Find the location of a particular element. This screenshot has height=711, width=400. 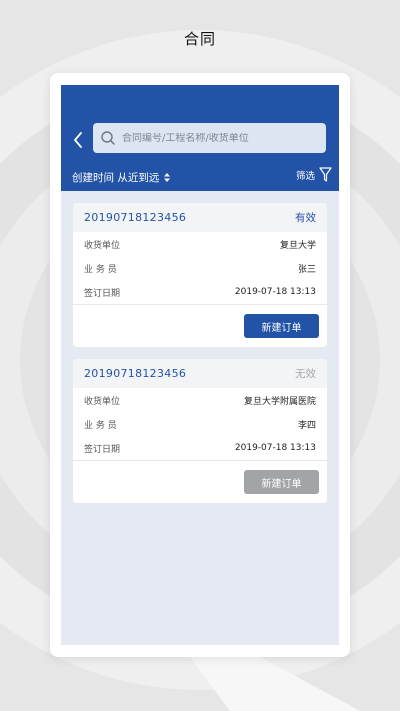

salesperson-row: 业 务 员 李四 is located at coordinates (200, 424).